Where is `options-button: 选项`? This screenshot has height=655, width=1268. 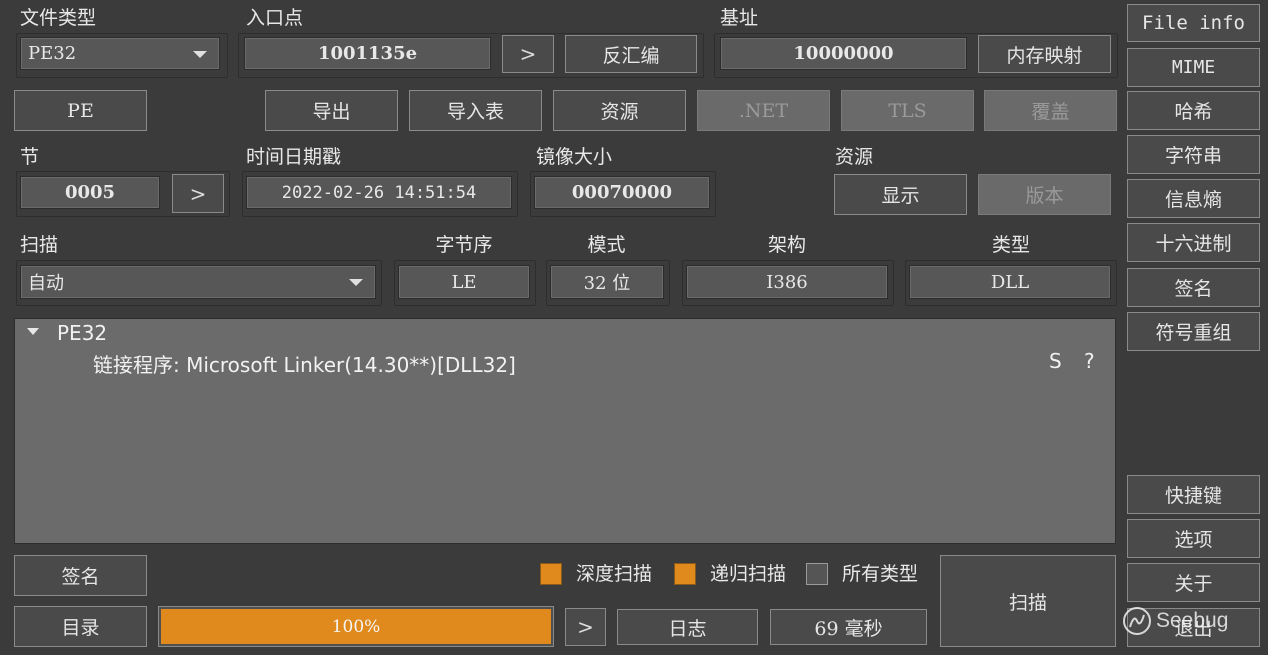 options-button: 选项 is located at coordinates (1193, 538).